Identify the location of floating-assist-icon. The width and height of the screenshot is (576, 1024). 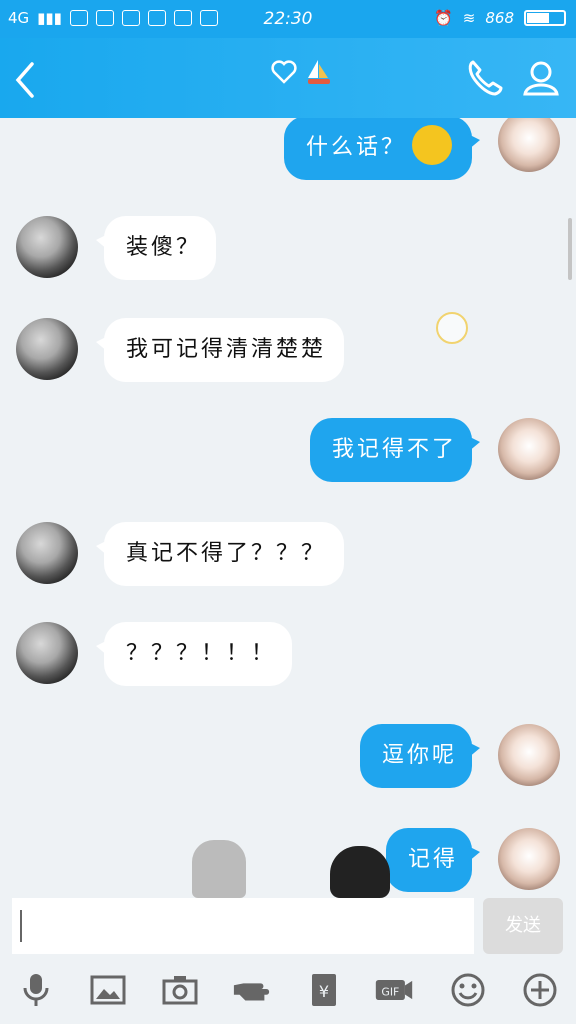
(452, 328).